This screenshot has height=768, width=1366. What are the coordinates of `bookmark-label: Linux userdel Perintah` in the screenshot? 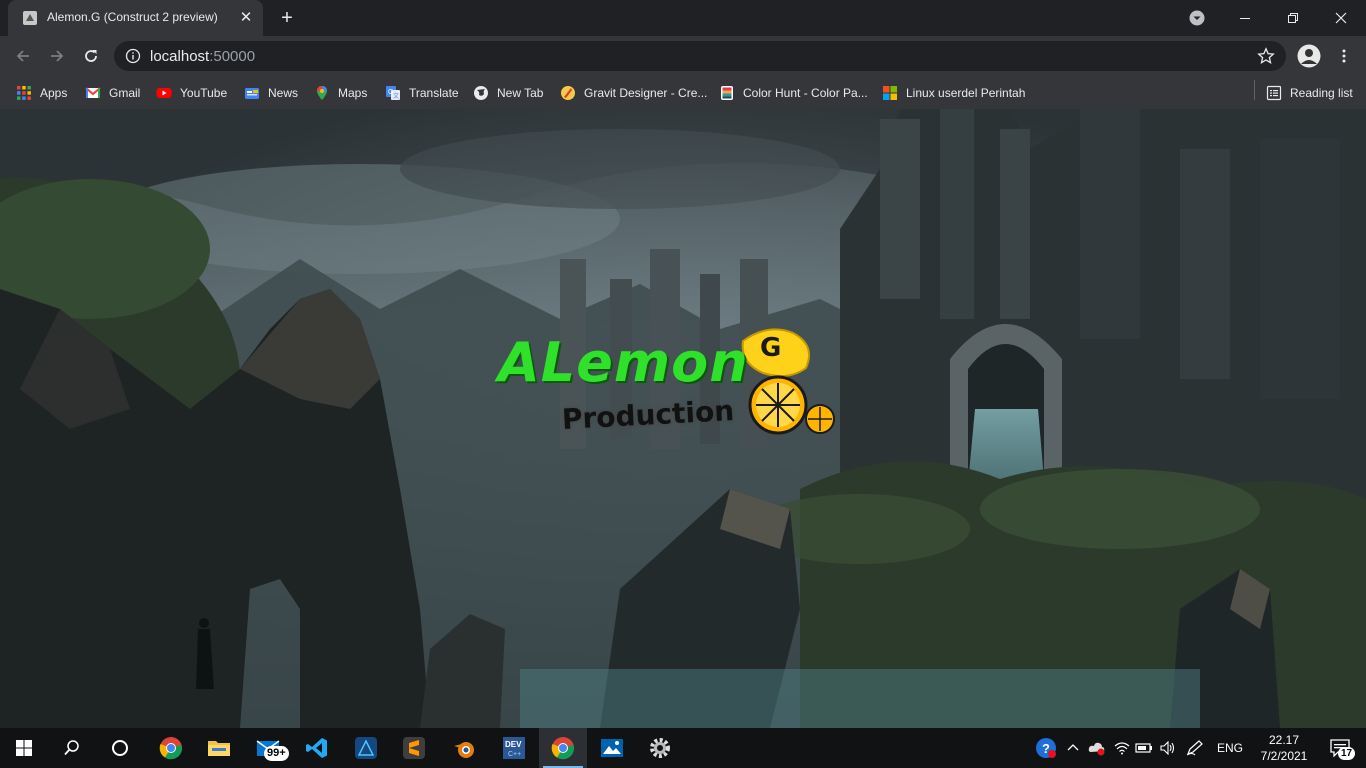 It's located at (966, 93).